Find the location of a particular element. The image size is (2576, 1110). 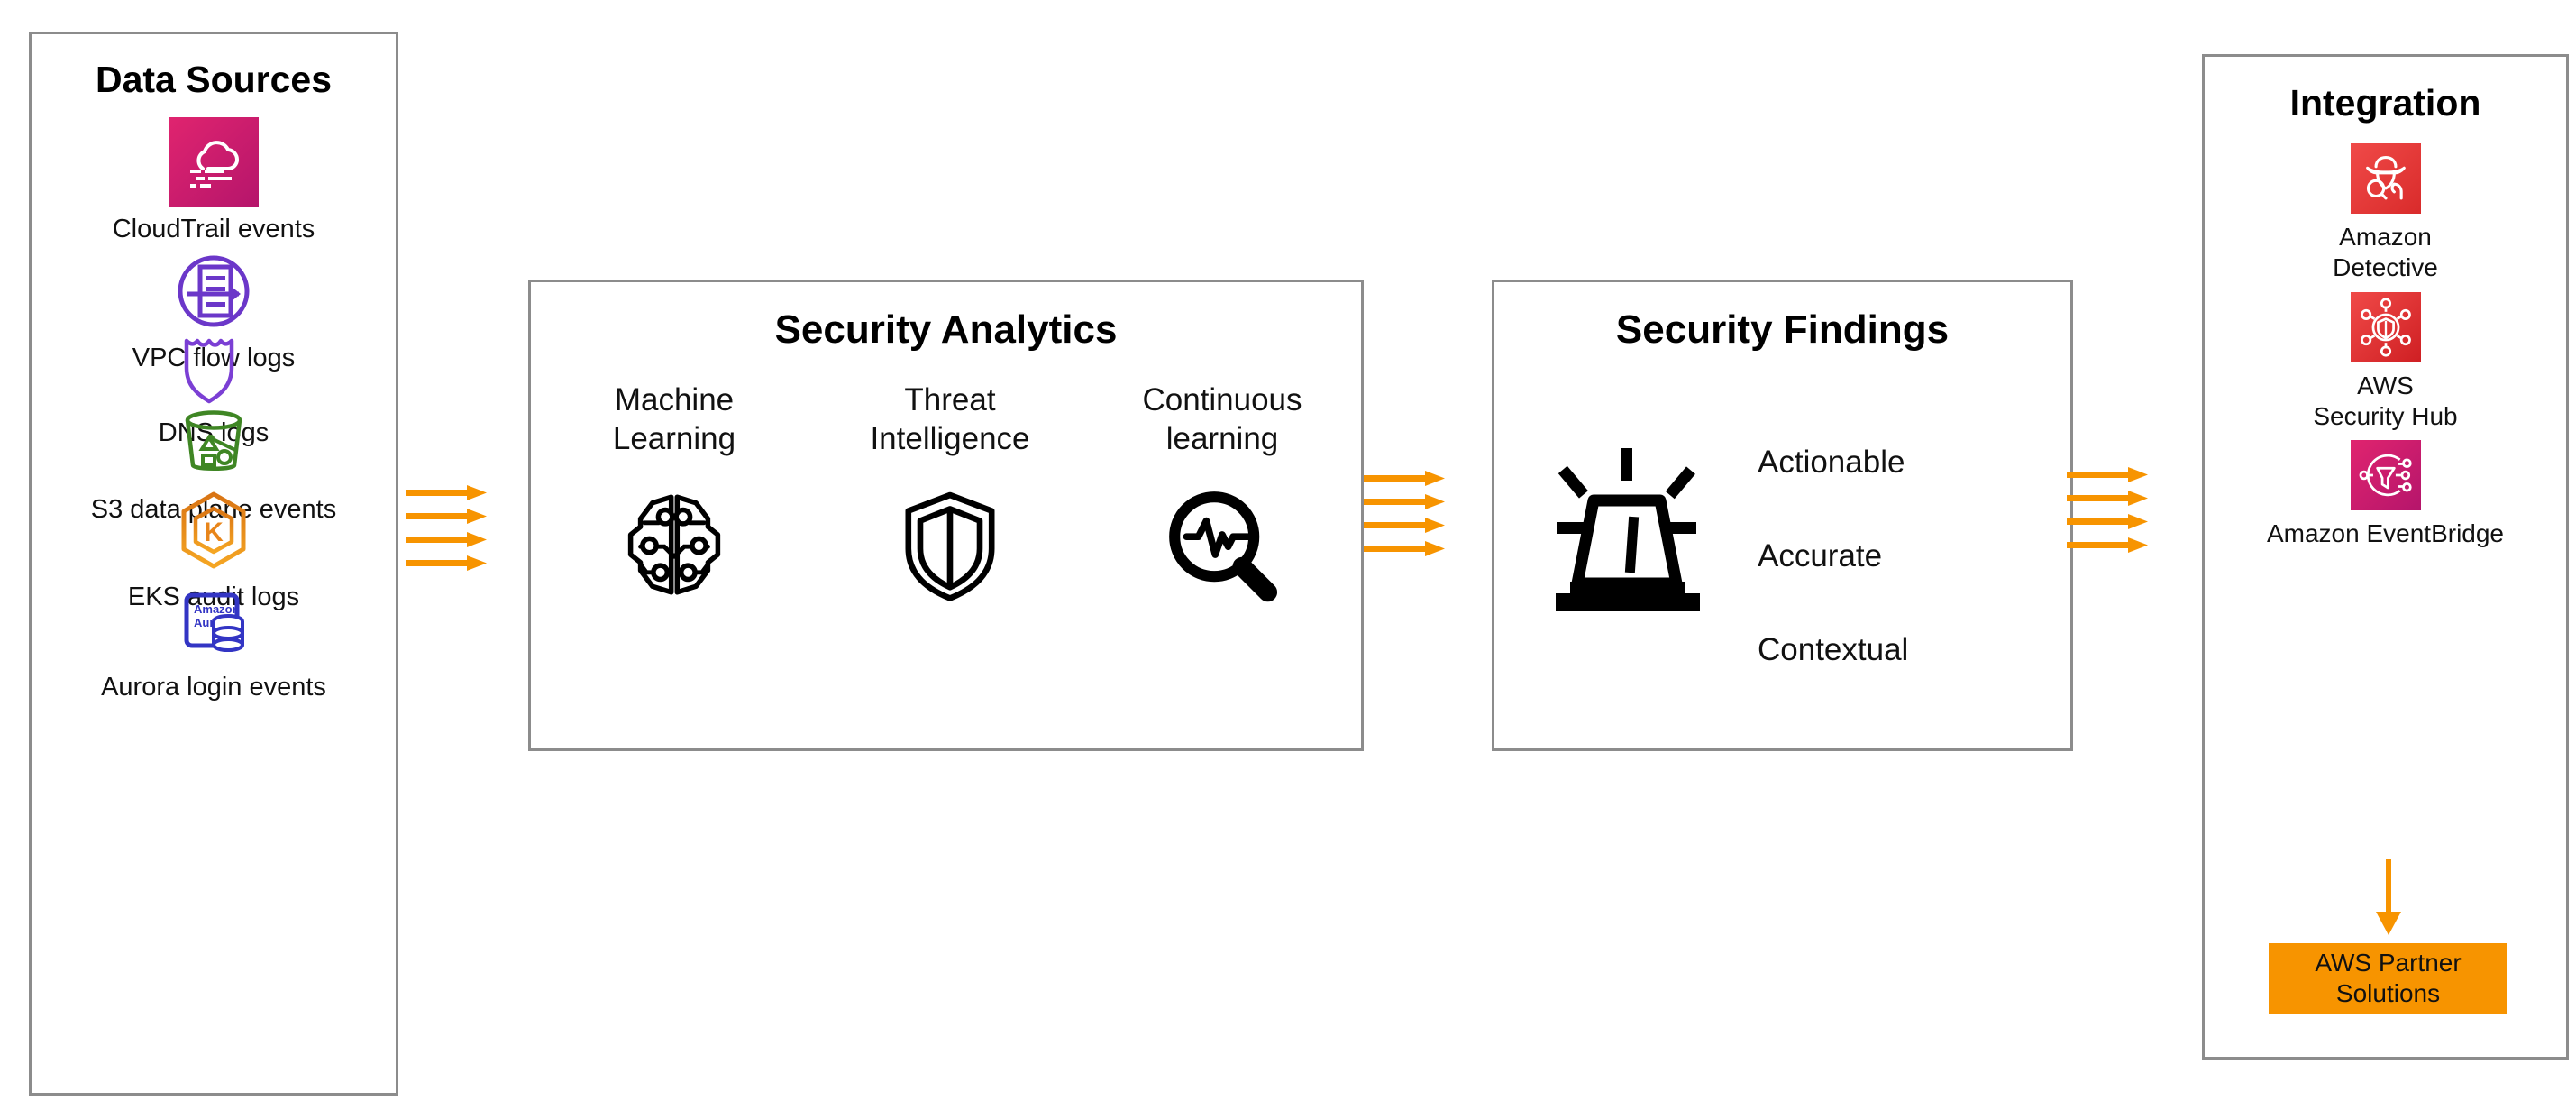

security-analytics-title: Security Analytics is located at coordinates (946, 329).